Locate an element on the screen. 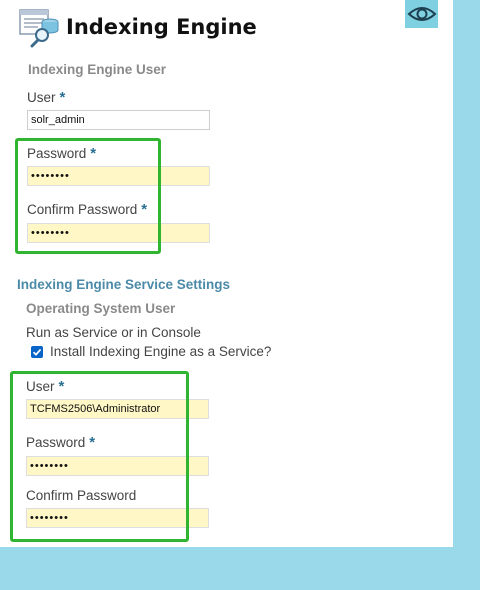 This screenshot has height=590, width=480. checkmark-icon is located at coordinates (37, 352).